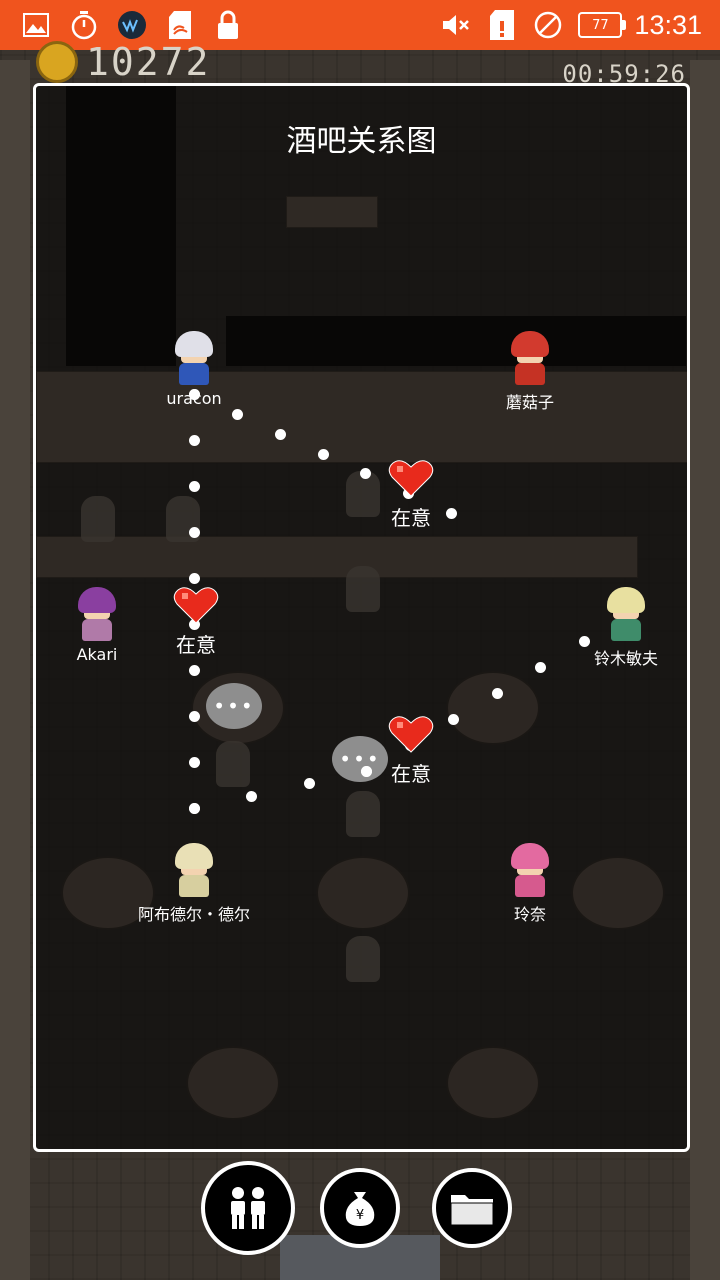 Image resolution: width=720 pixels, height=1280 pixels. What do you see at coordinates (15, 670) in the screenshot?
I see `left-wall` at bounding box center [15, 670].